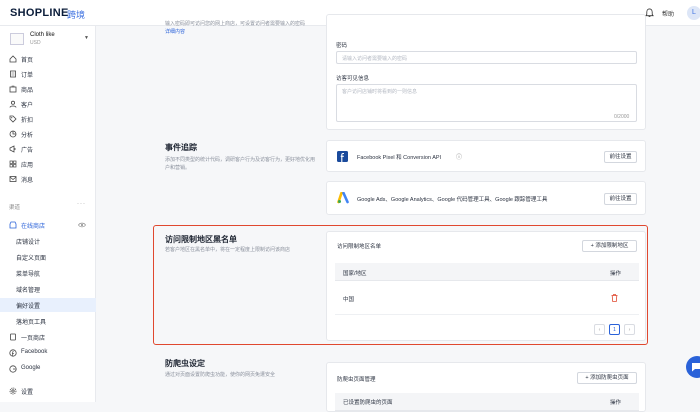 This screenshot has height=412, width=700. I want to click on anti-crawler-card-title: 防爬虫页面管理, so click(356, 380).